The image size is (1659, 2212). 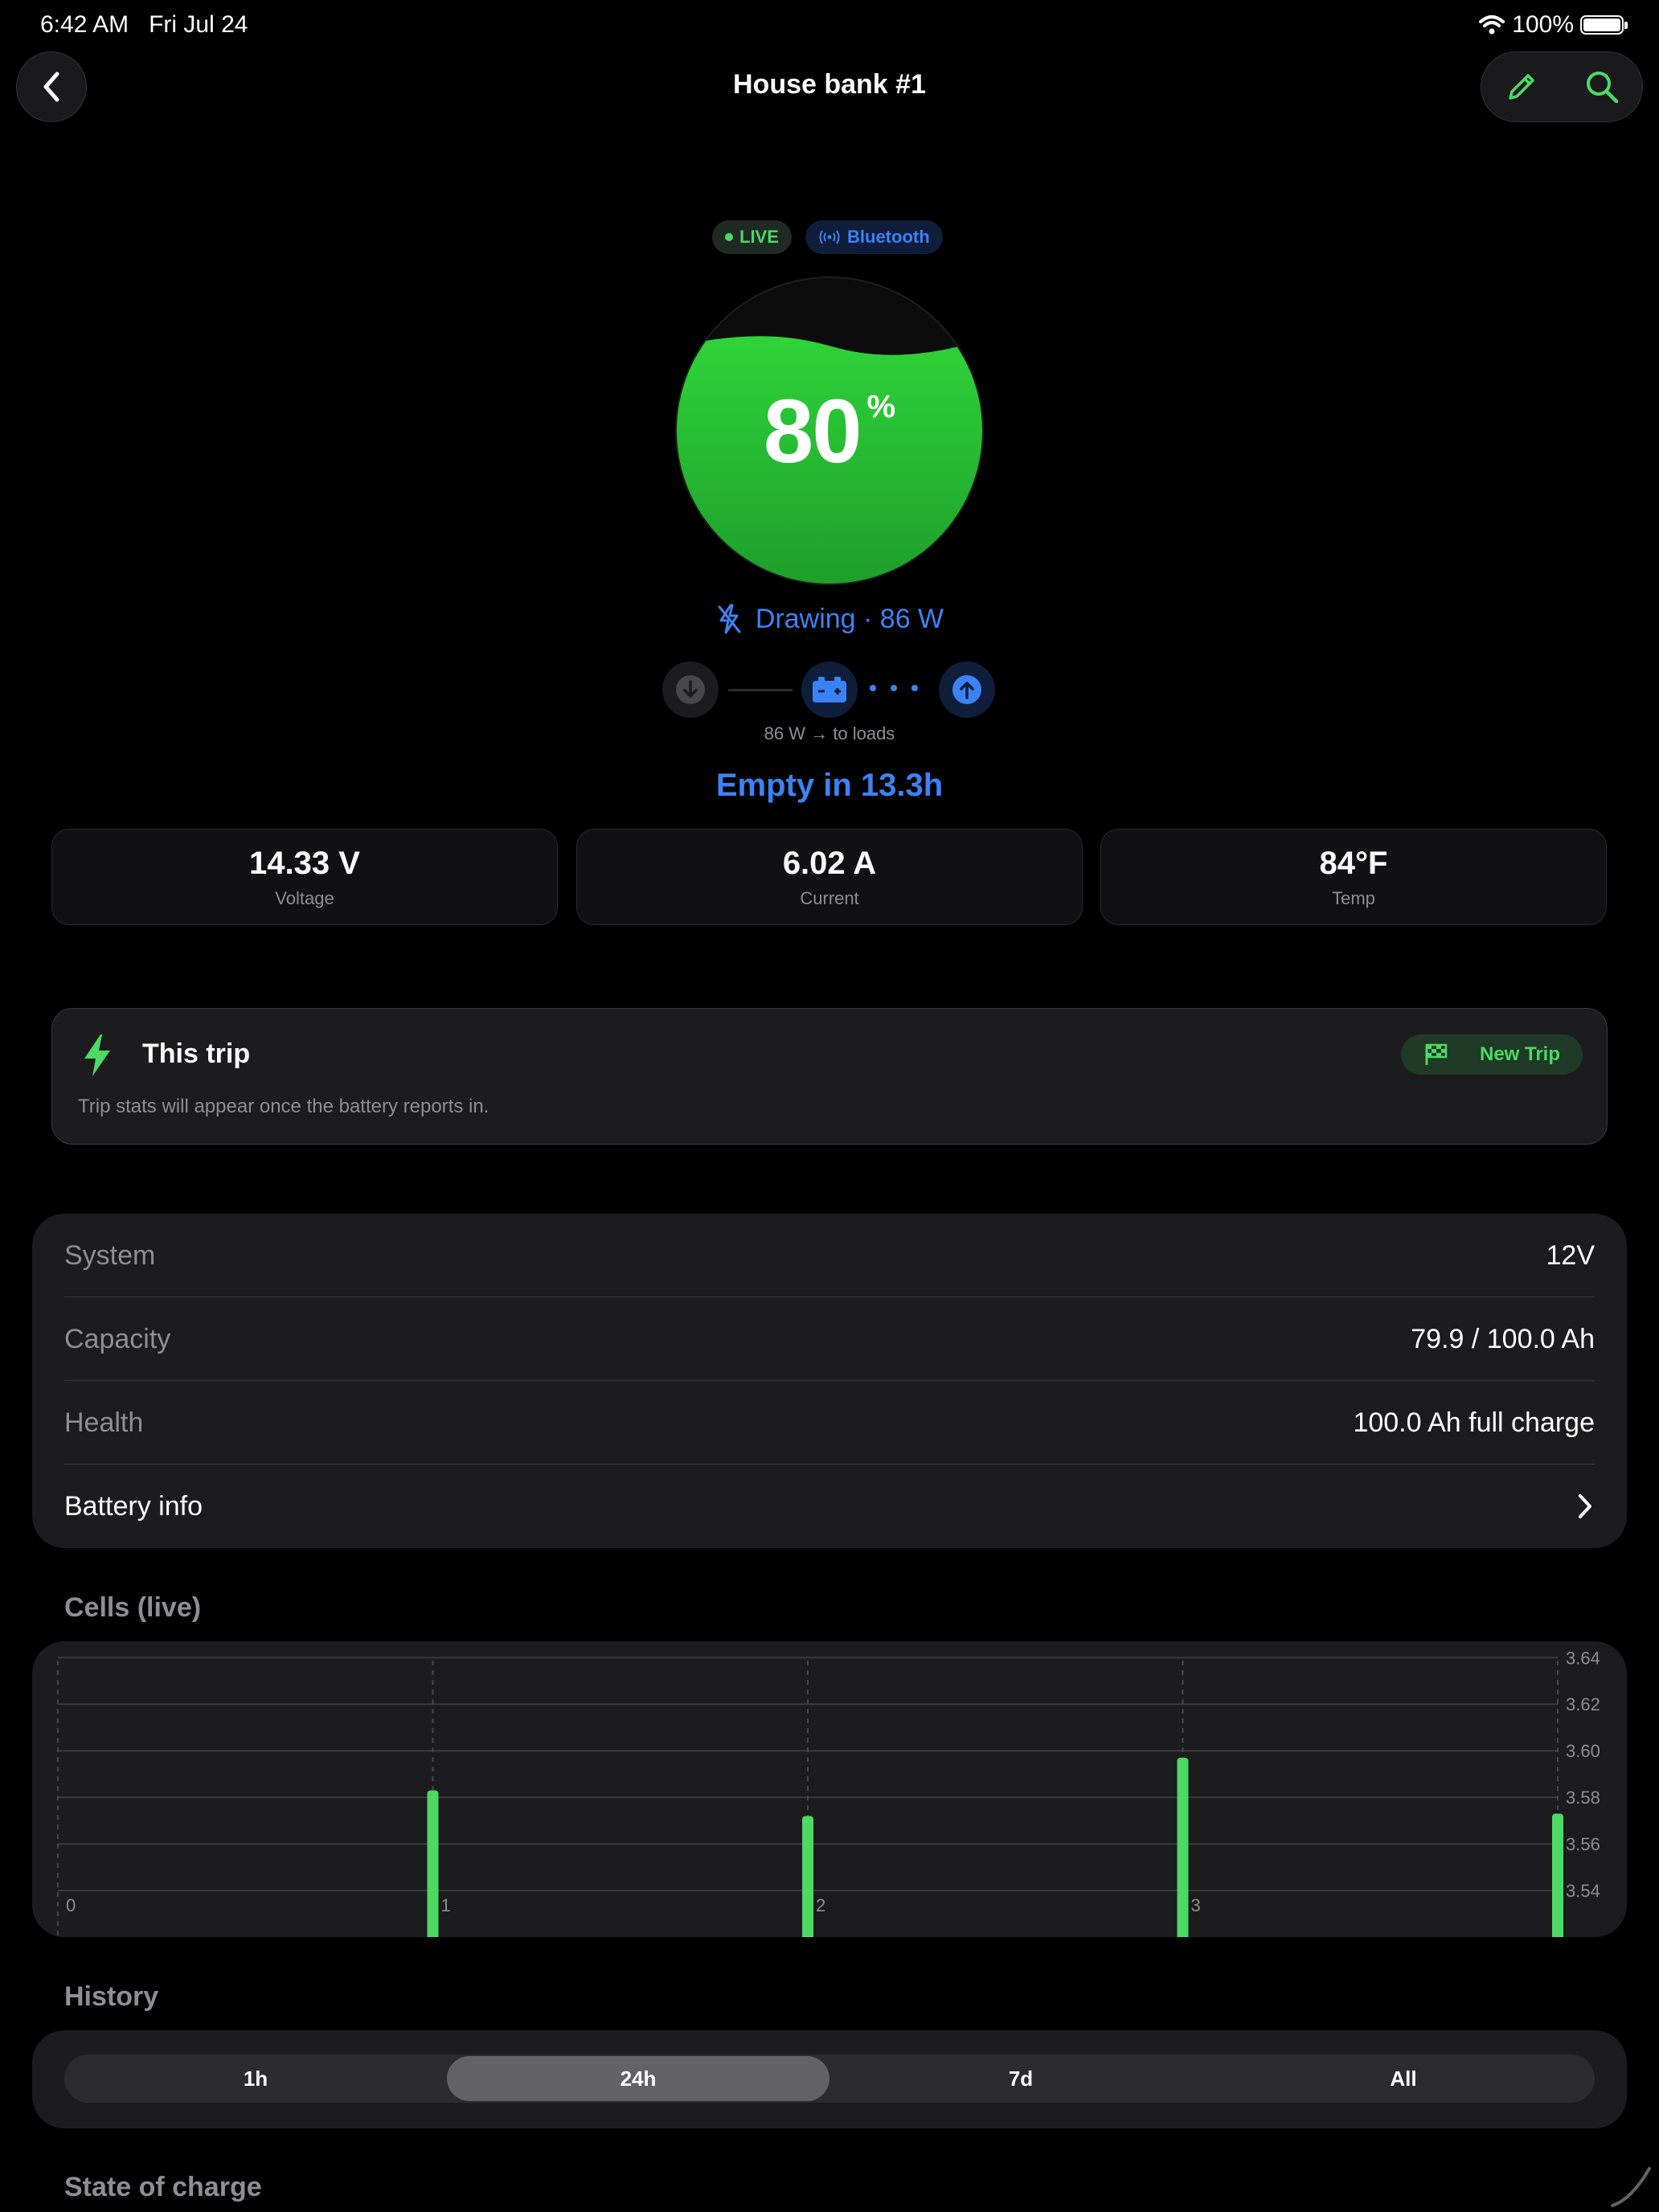 I want to click on history-range-selector: 1h 24h 7d All, so click(x=829, y=2078).